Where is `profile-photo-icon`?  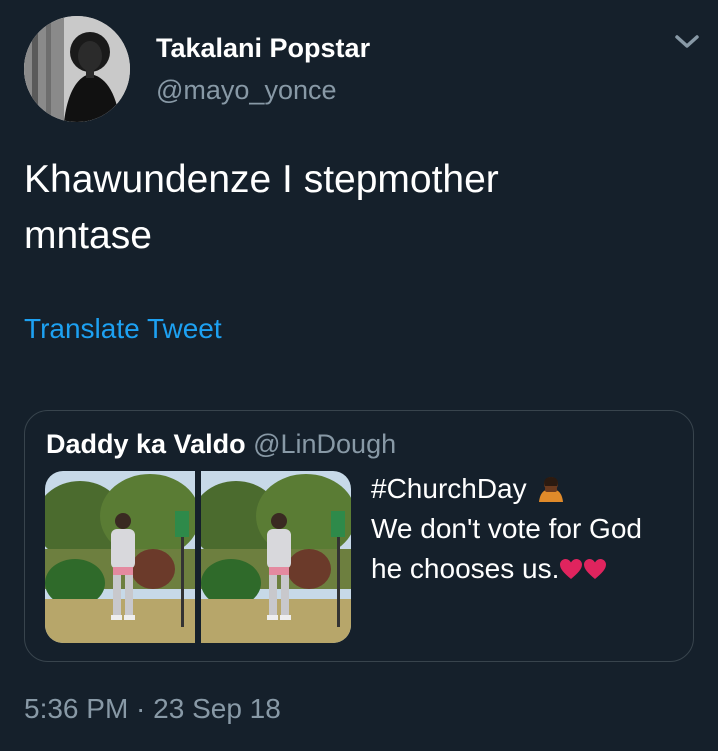
profile-photo-icon is located at coordinates (77, 69).